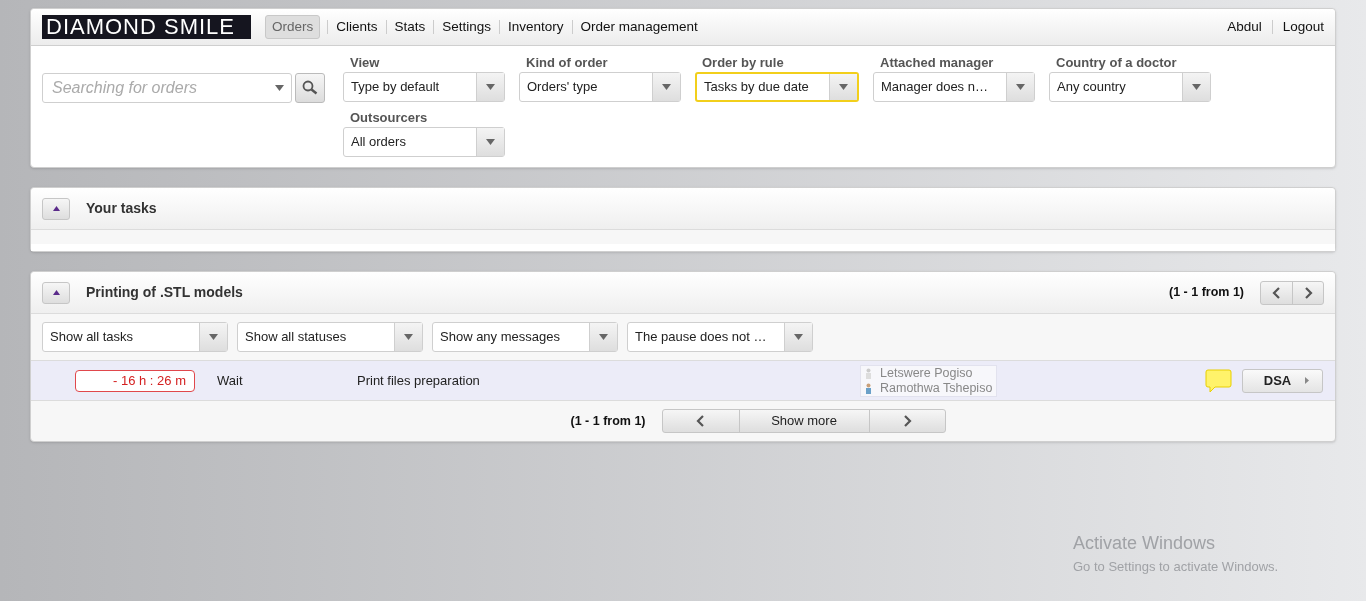  I want to click on search-button, so click(310, 88).